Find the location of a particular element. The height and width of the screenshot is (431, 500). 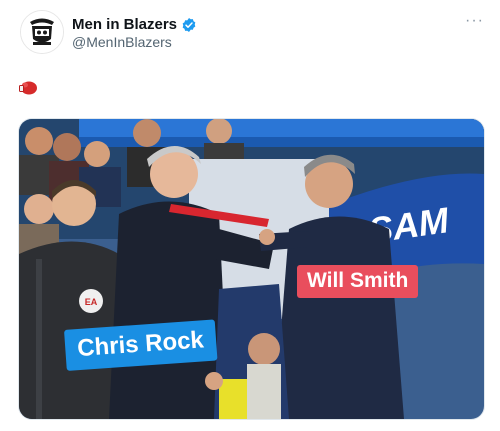

verified-badge-icon is located at coordinates (189, 24).